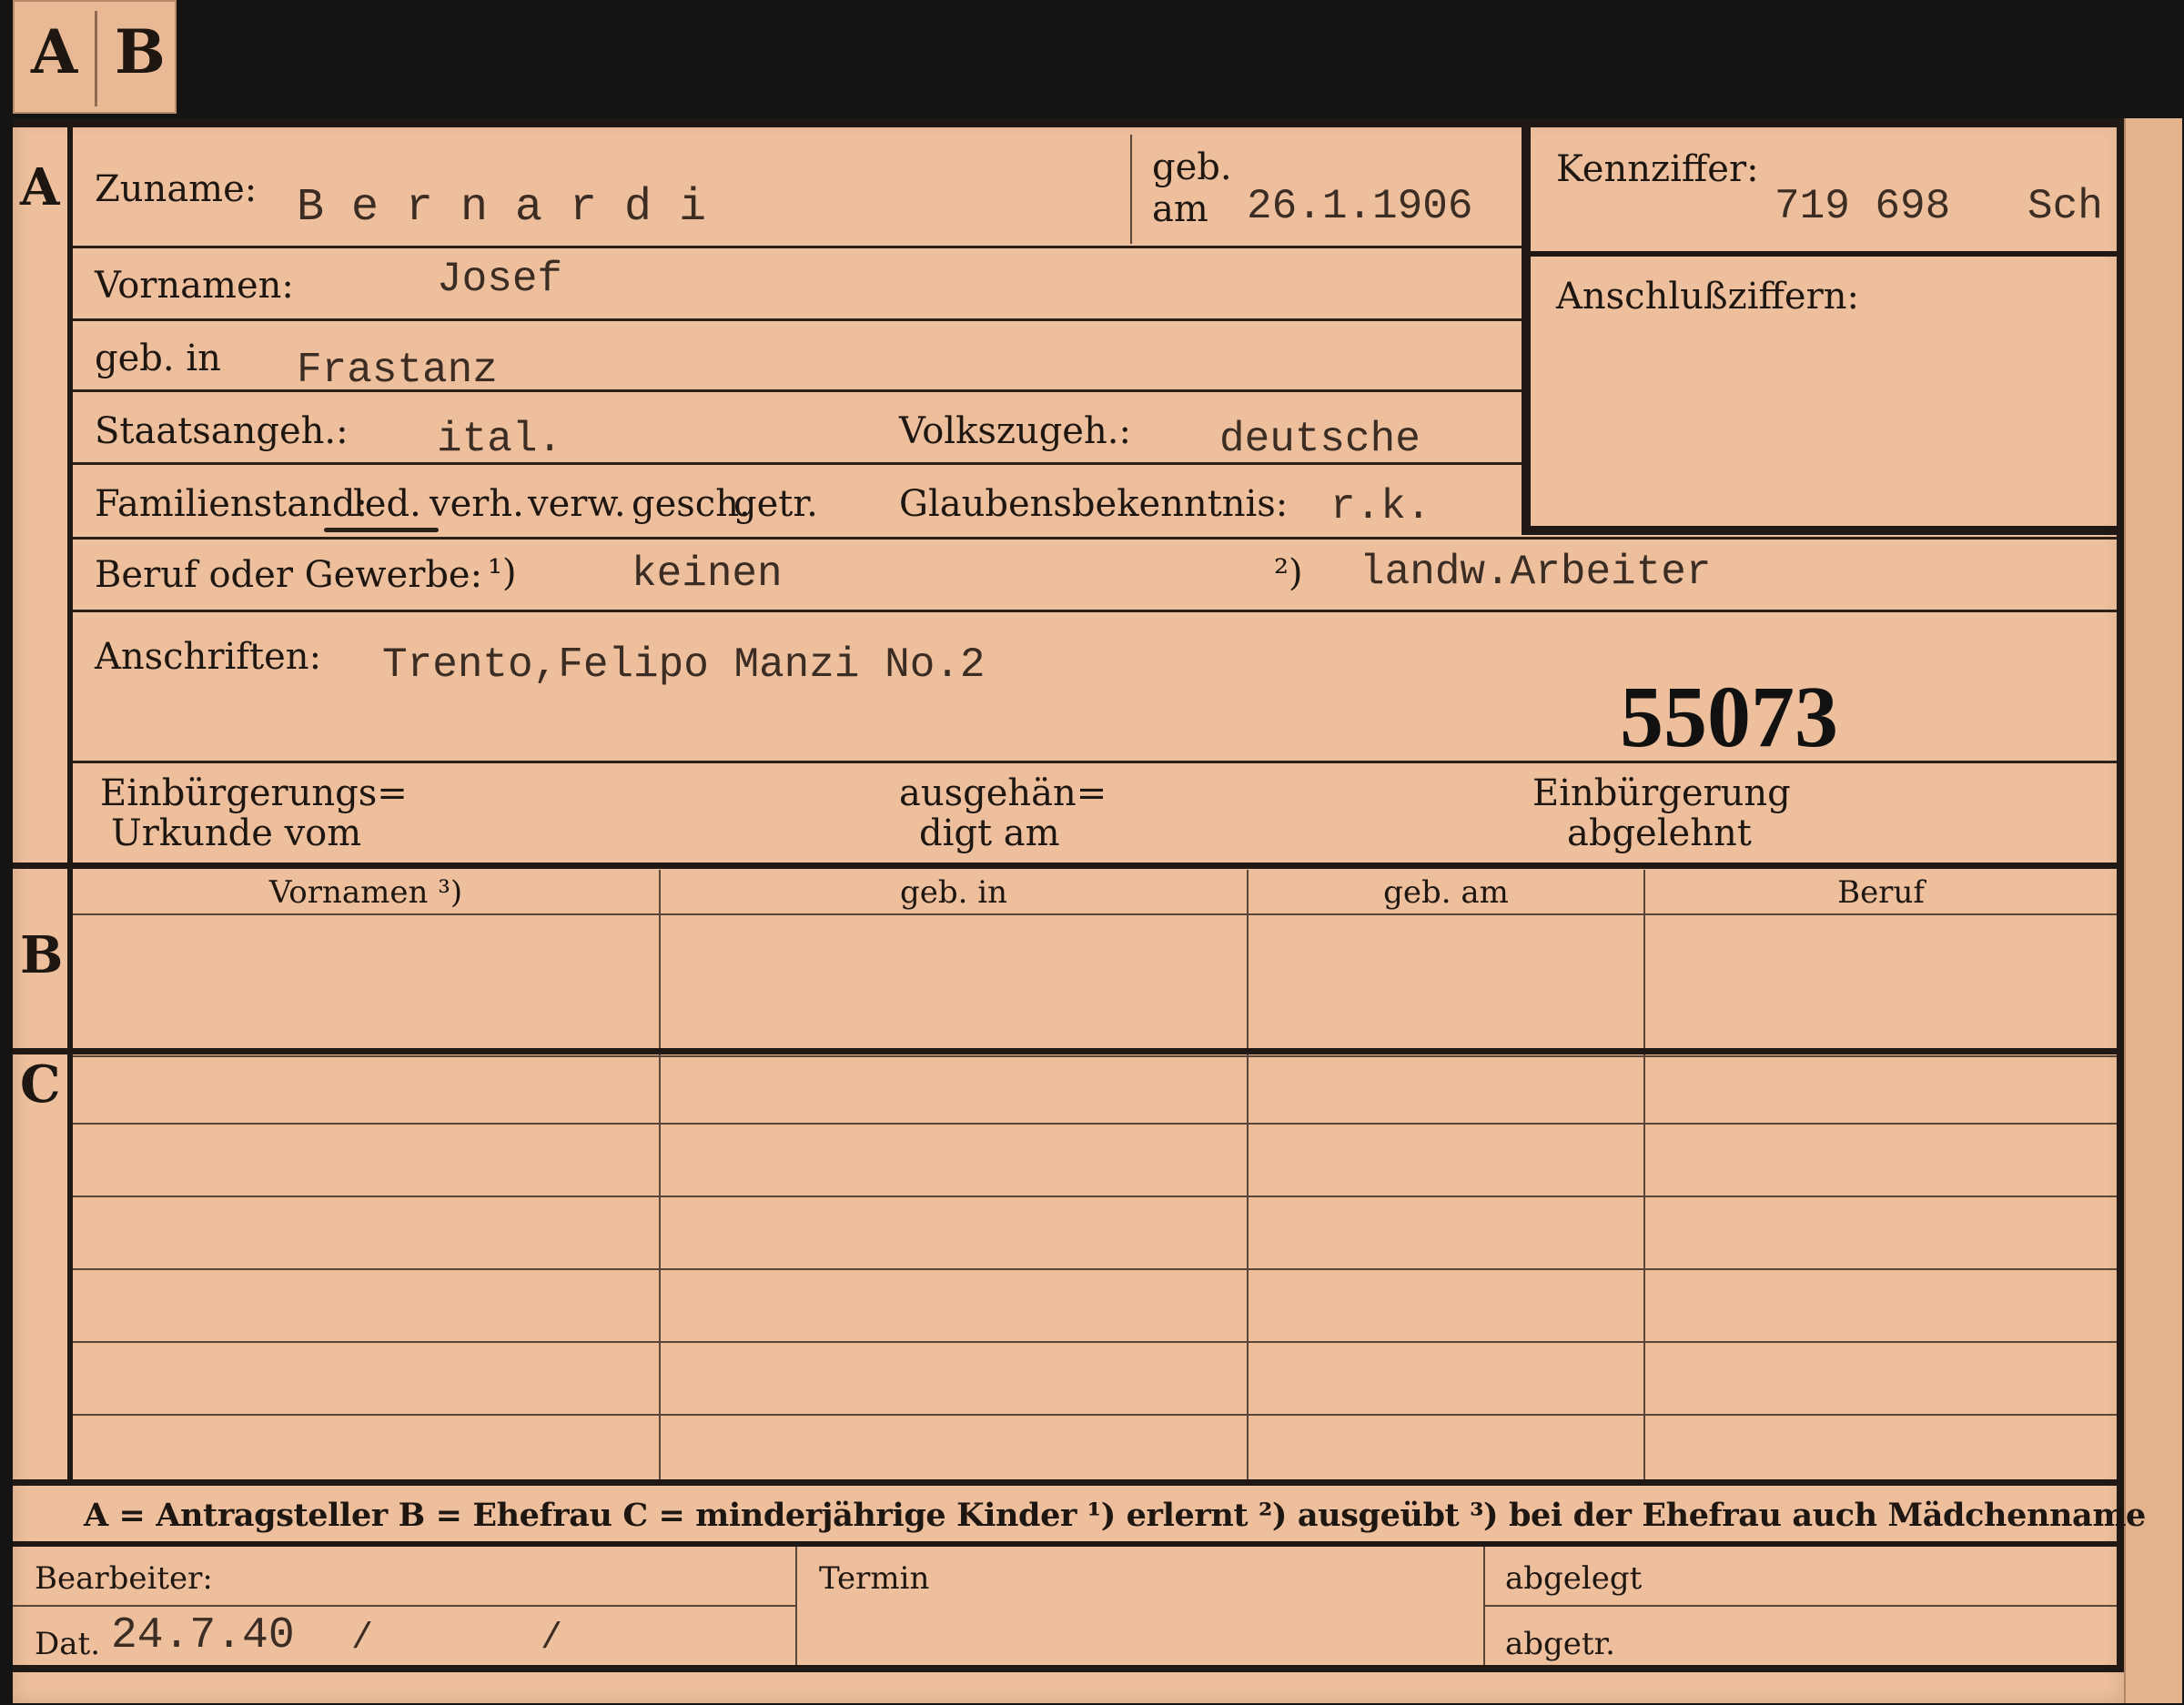 The image size is (2184, 1705). I want to click on table-header-geb-in: geb. in, so click(954, 893).